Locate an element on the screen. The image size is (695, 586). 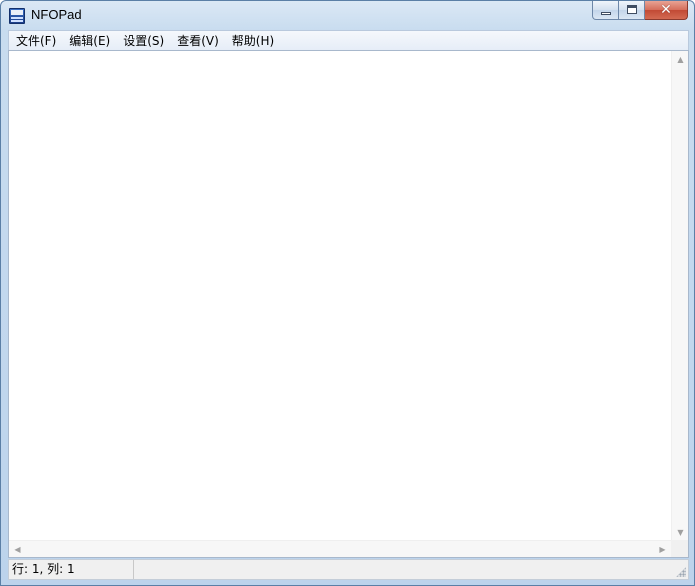
scroll-down-arrow-icon: ▼ is located at coordinates (680, 532).